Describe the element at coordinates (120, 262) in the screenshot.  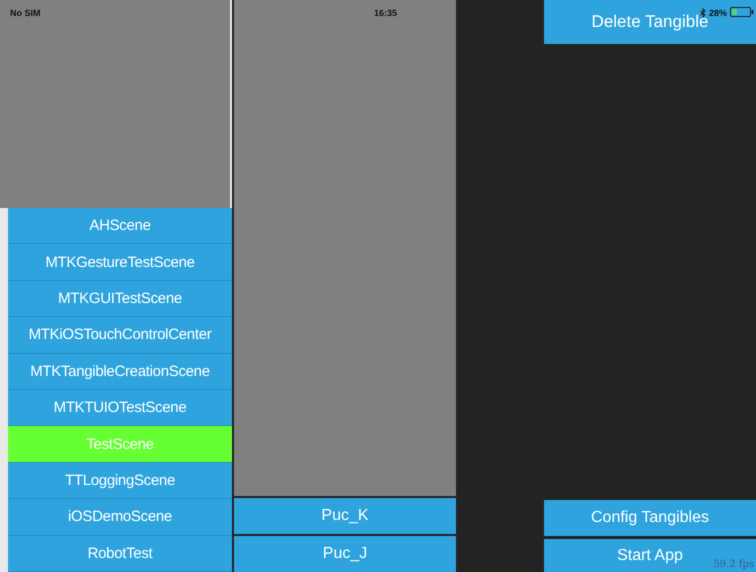
I see `scene-list-item: MTKGestureTestScene` at that location.